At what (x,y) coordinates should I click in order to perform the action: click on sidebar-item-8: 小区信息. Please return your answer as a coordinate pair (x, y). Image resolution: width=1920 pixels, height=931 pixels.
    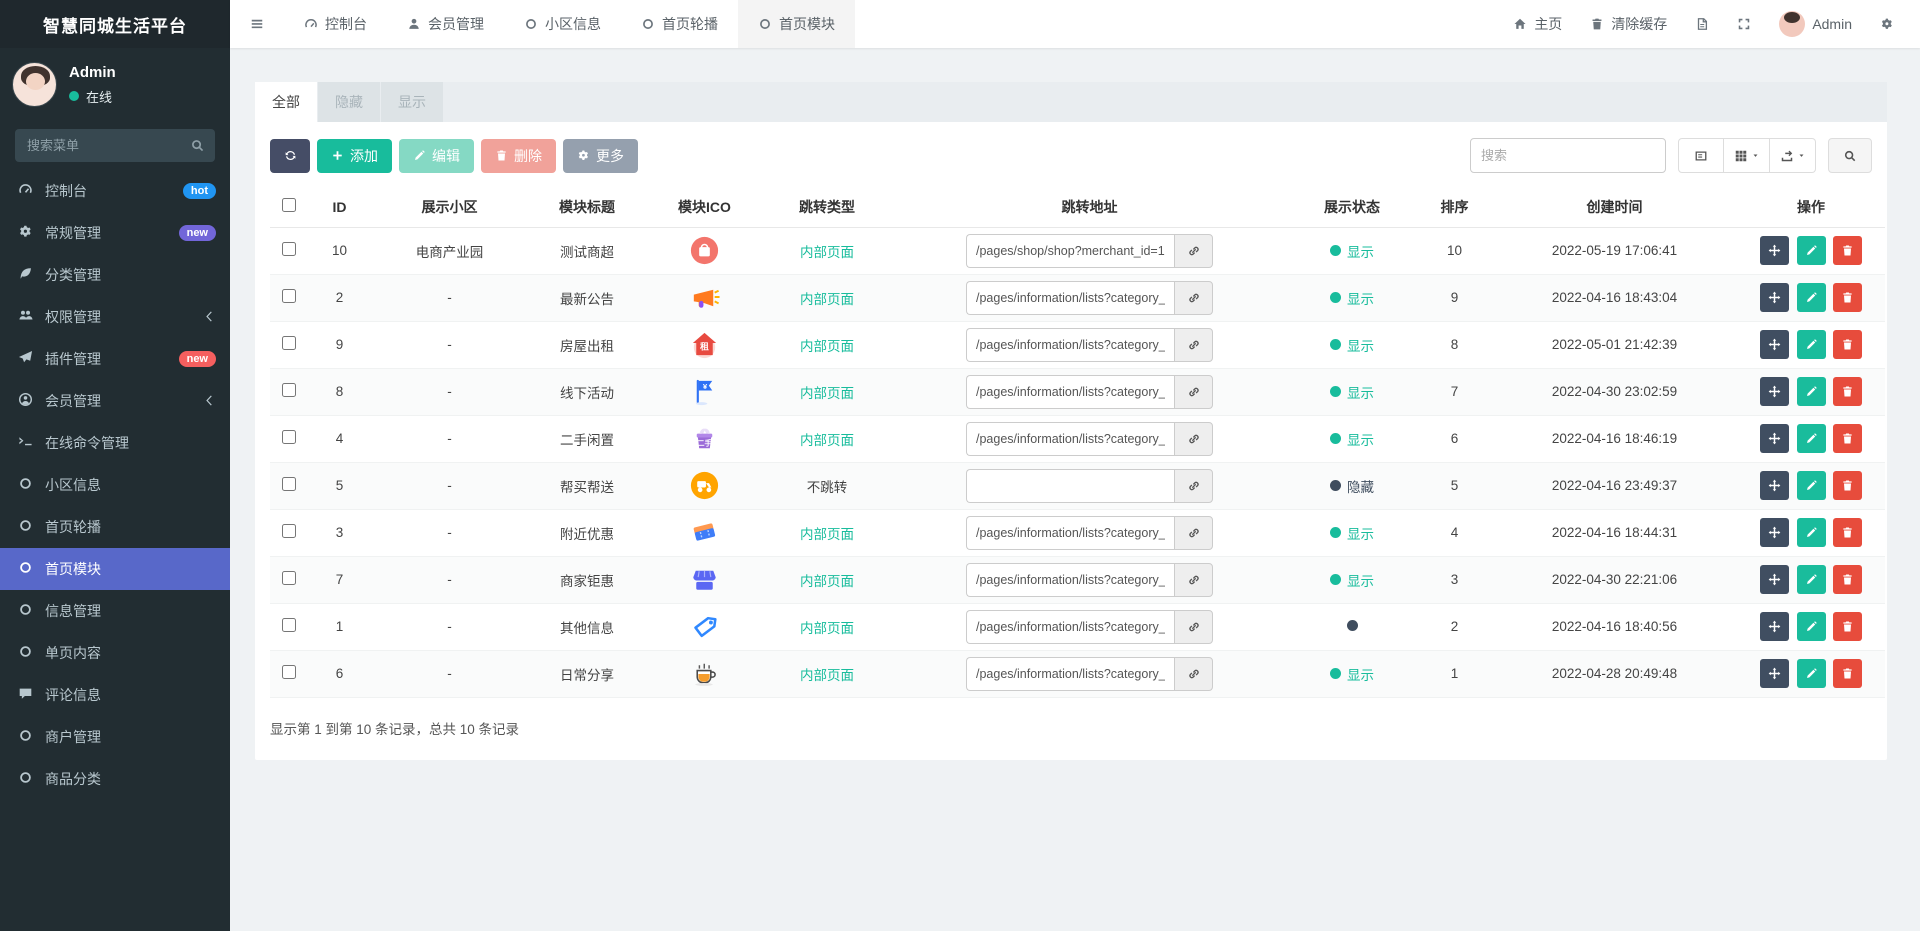
    Looking at the image, I should click on (115, 485).